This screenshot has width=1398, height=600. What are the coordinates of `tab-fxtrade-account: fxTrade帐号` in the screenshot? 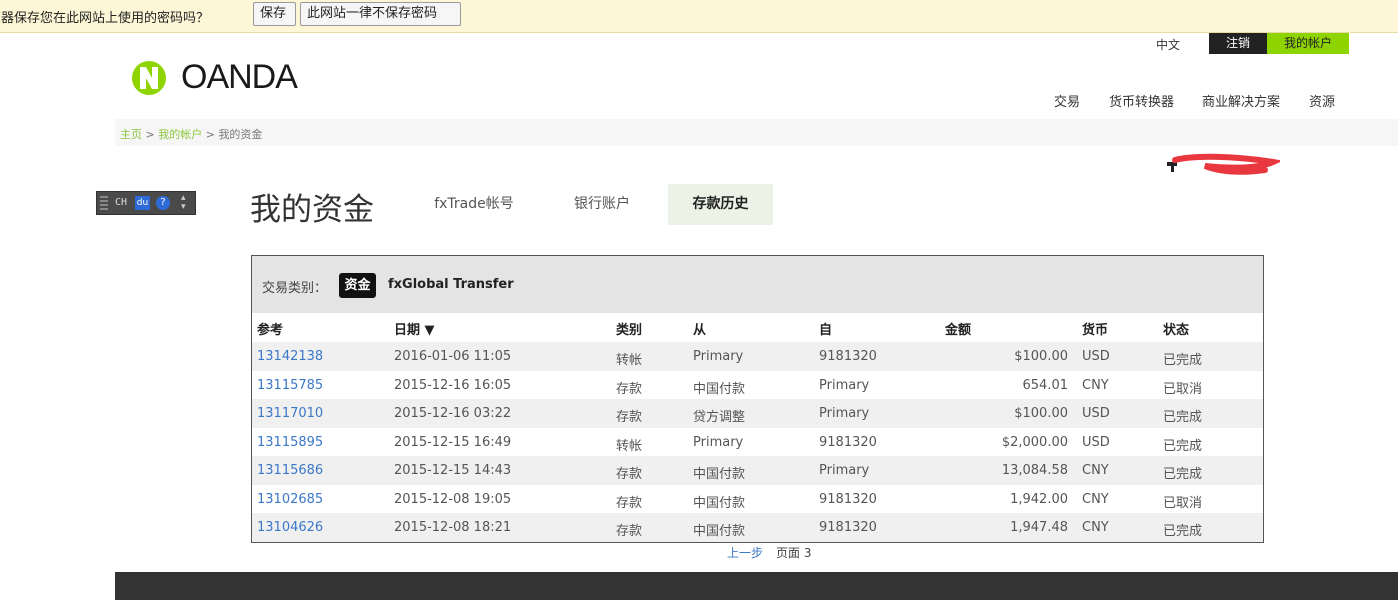 It's located at (474, 204).